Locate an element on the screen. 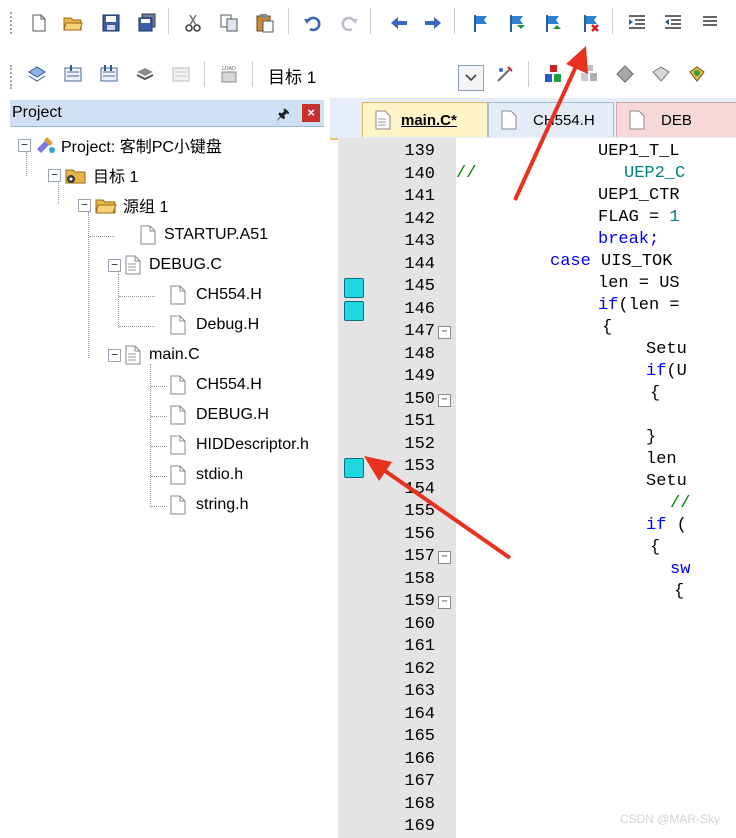 The height and width of the screenshot is (838, 736). line-number: 143 is located at coordinates (407, 242).